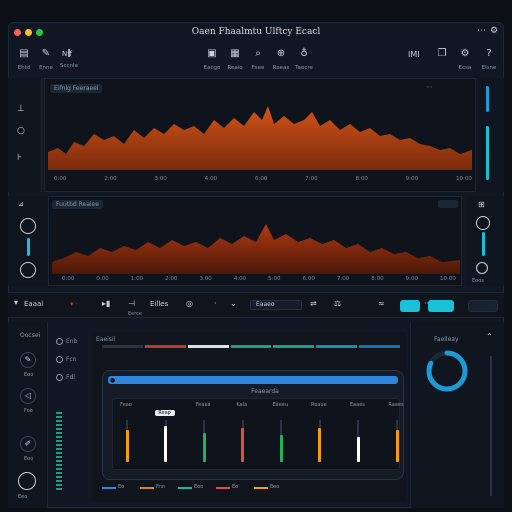  Describe the element at coordinates (28, 32) in the screenshot. I see `minimize-window-button` at that location.